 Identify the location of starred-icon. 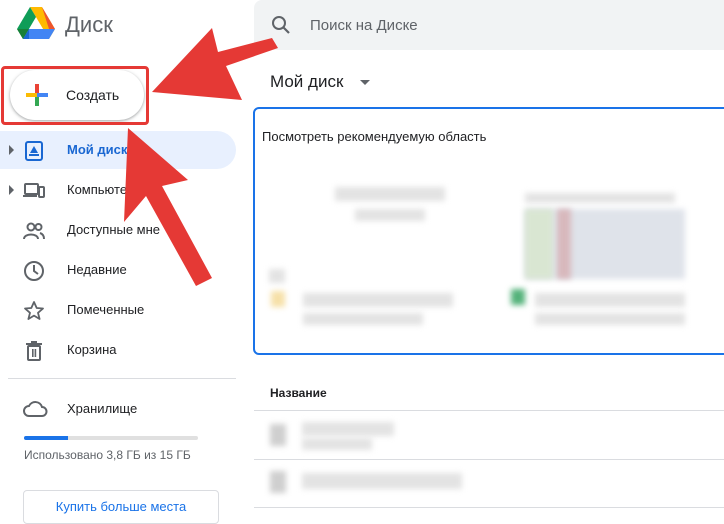
(34, 310).